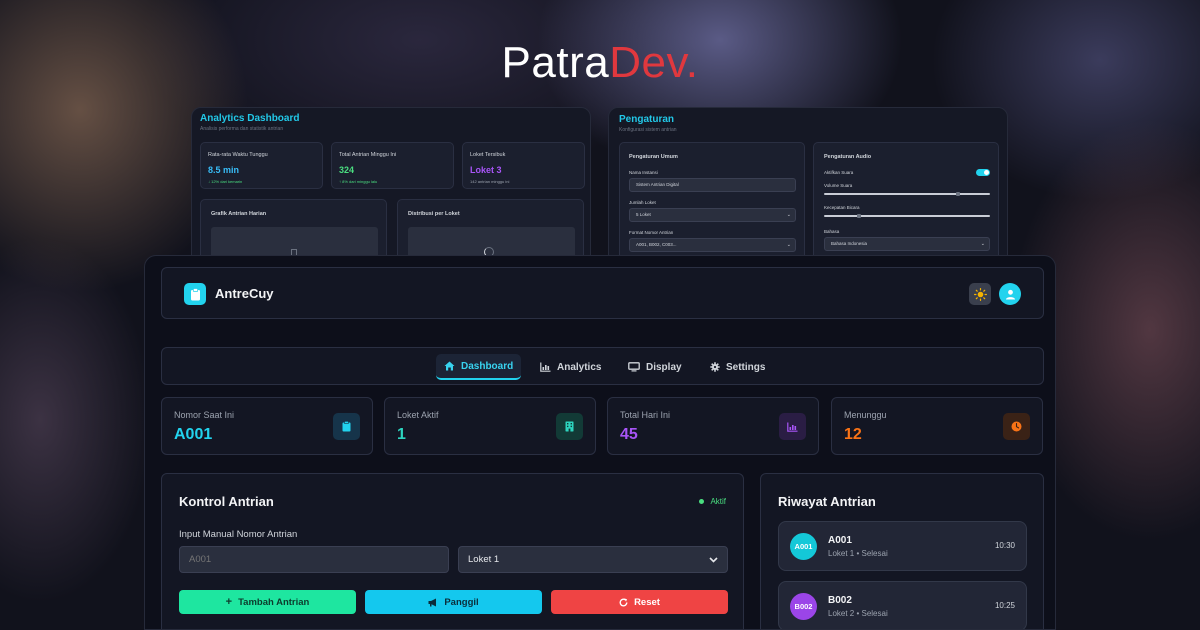  I want to click on language-select: Bahasa Indonesia ⌄, so click(907, 244).